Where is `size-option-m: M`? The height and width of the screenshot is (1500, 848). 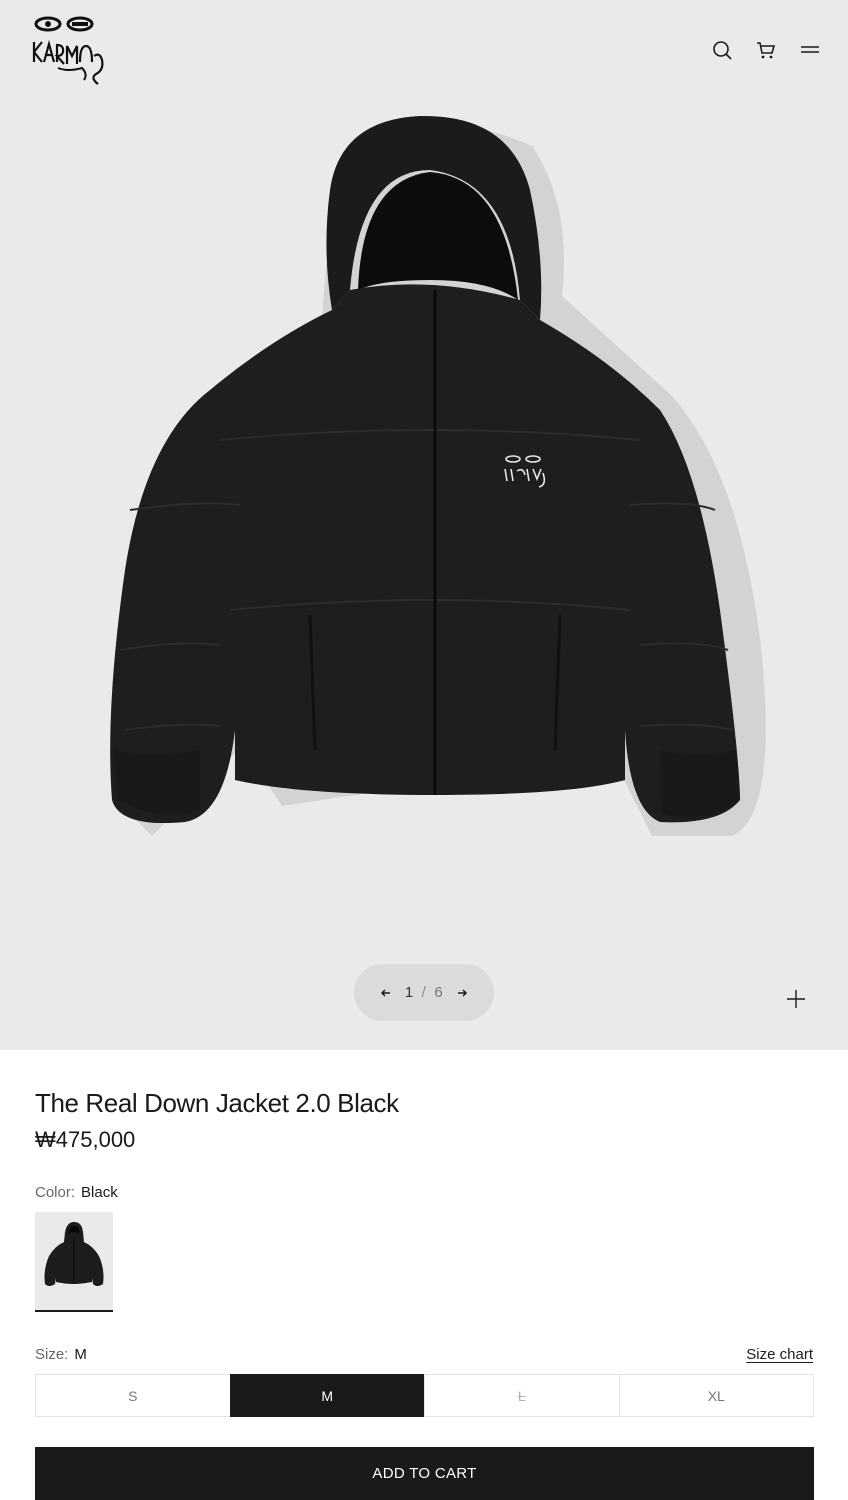 size-option-m: M is located at coordinates (327, 1395).